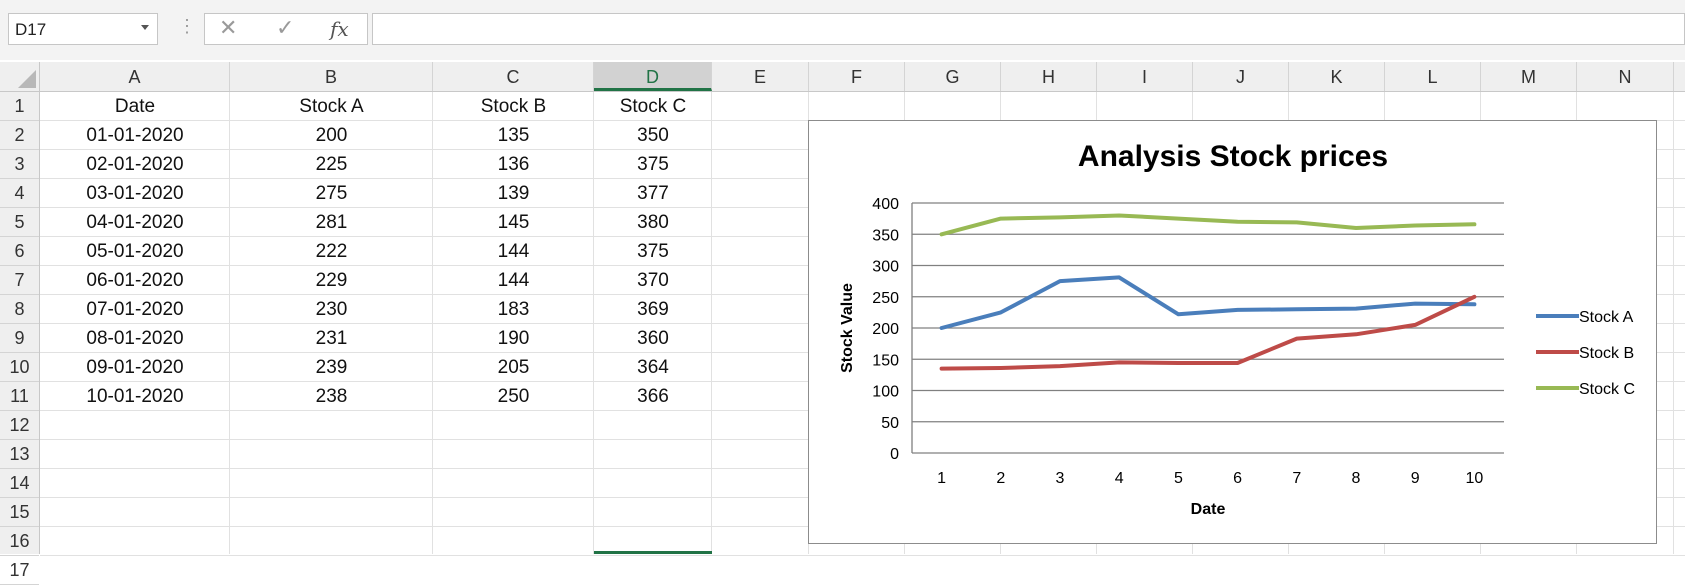  What do you see at coordinates (513, 396) in the screenshot?
I see `cell-c11: 250` at bounding box center [513, 396].